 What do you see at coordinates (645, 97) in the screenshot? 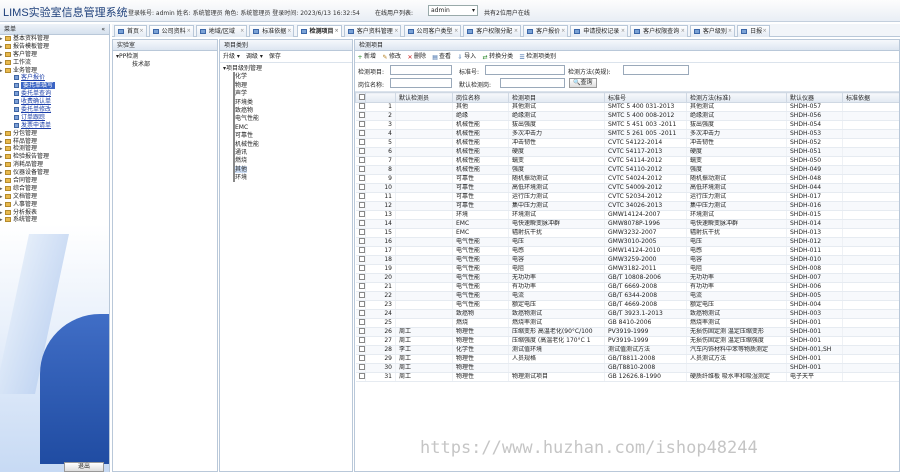
I see `column-header: 标准号` at bounding box center [645, 97].